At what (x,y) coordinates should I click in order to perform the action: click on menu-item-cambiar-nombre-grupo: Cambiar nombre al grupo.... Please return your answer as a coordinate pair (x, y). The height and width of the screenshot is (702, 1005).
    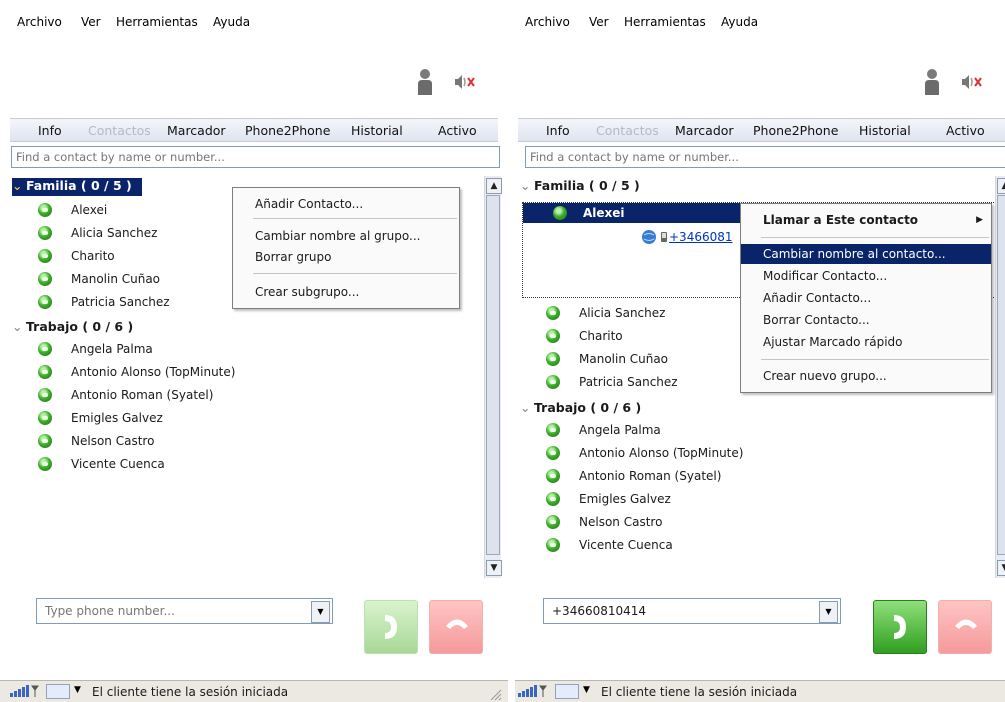
    Looking at the image, I should click on (346, 236).